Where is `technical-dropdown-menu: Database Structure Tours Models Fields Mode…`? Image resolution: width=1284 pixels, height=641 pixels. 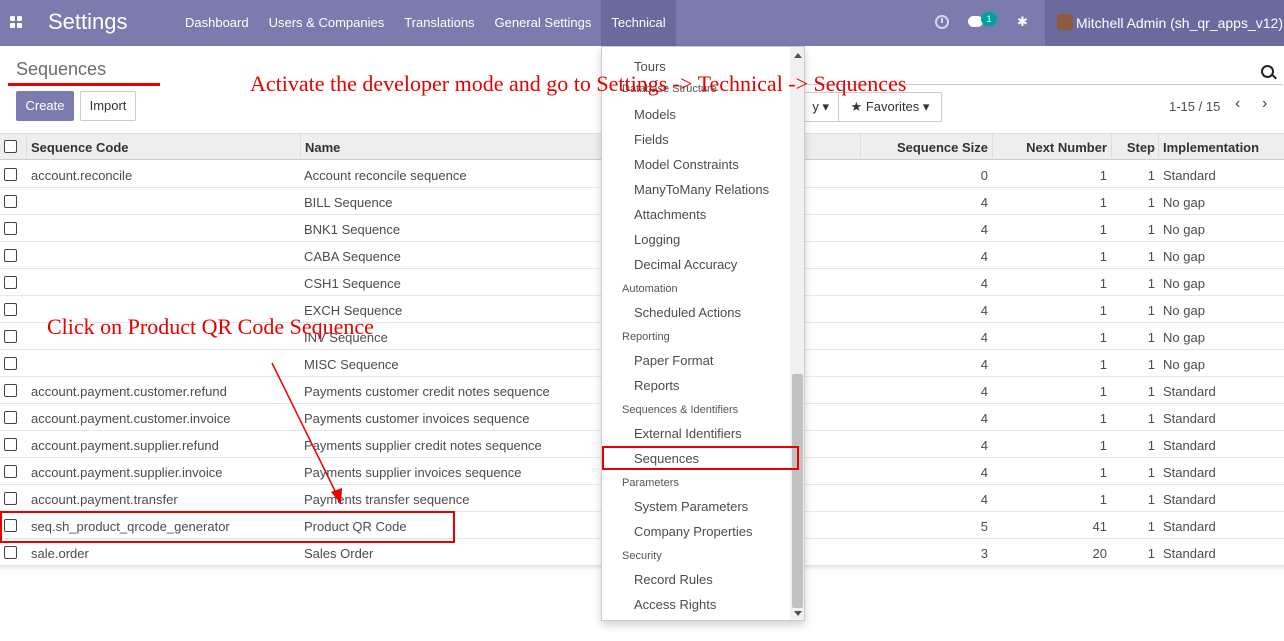
technical-dropdown-menu: Database Structure Tours Models Fields Mode… is located at coordinates (703, 333).